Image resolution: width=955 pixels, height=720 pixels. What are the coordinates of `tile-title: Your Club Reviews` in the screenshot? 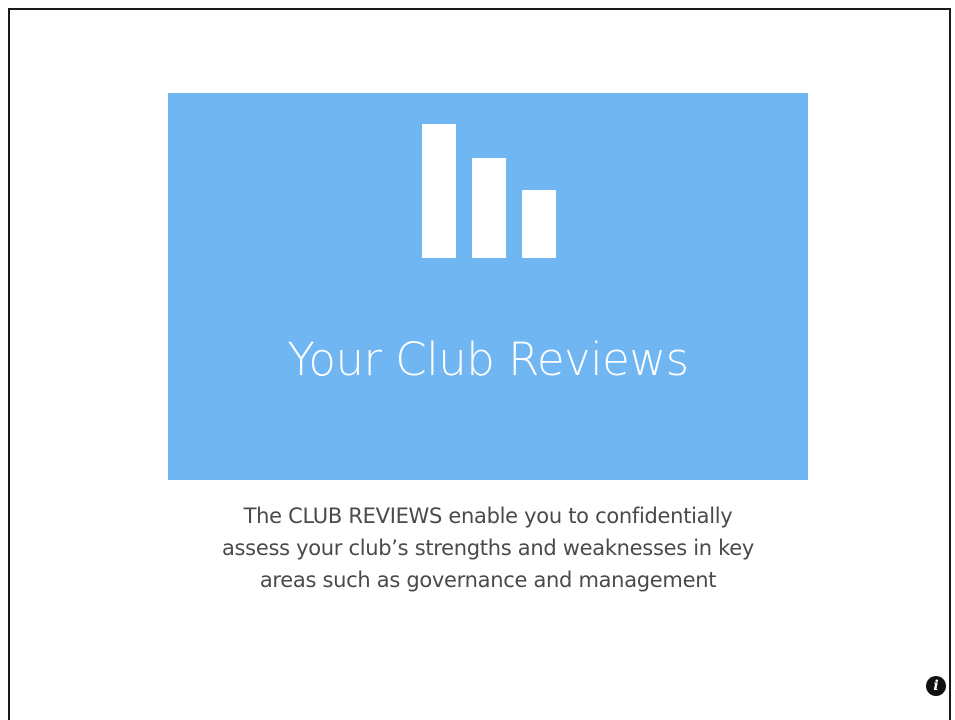 It's located at (488, 359).